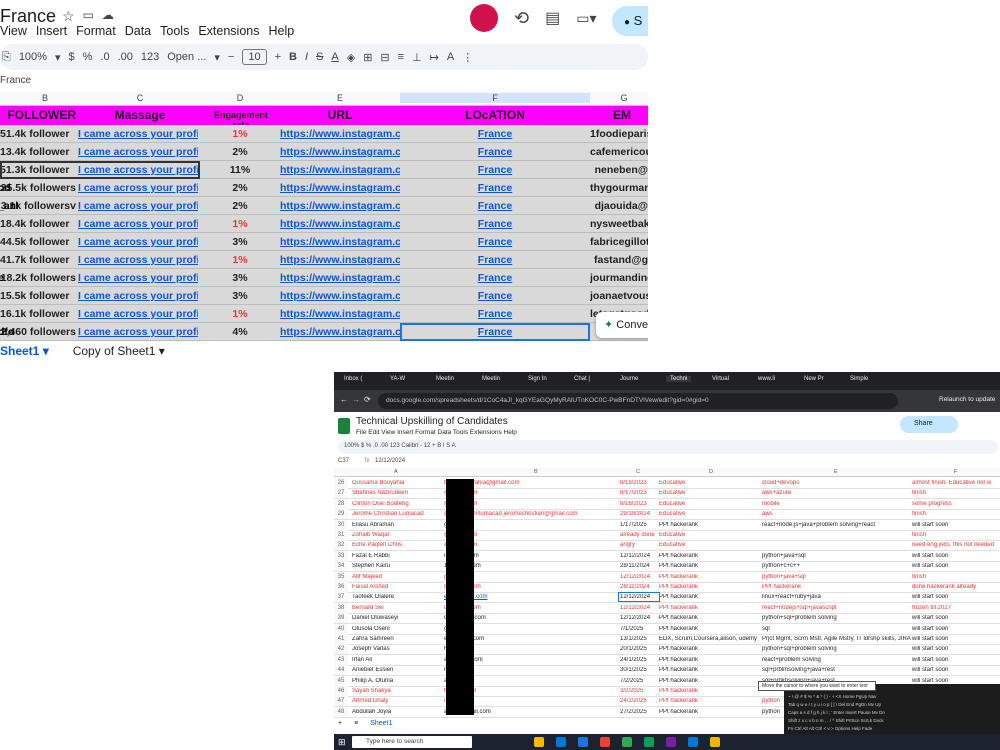 The image size is (1000, 750). Describe the element at coordinates (837, 504) in the screenshot. I see `skills-cell: mobile` at that location.